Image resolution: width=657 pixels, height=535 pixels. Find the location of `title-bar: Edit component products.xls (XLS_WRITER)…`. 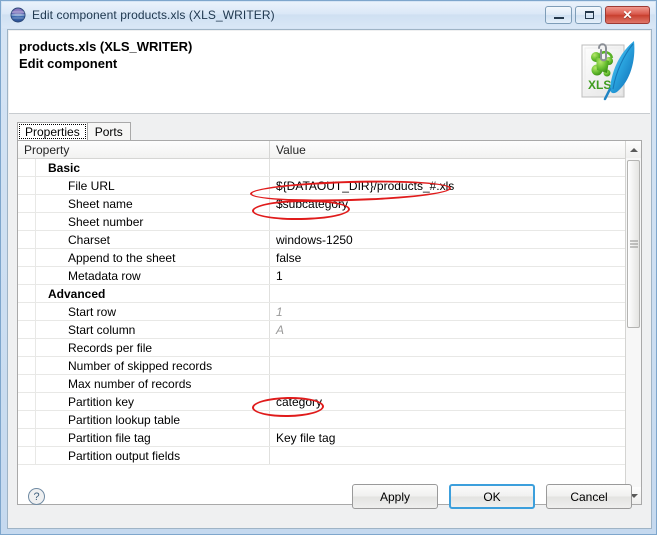

title-bar: Edit component products.xls (XLS_WRITER)… is located at coordinates (328, 15).